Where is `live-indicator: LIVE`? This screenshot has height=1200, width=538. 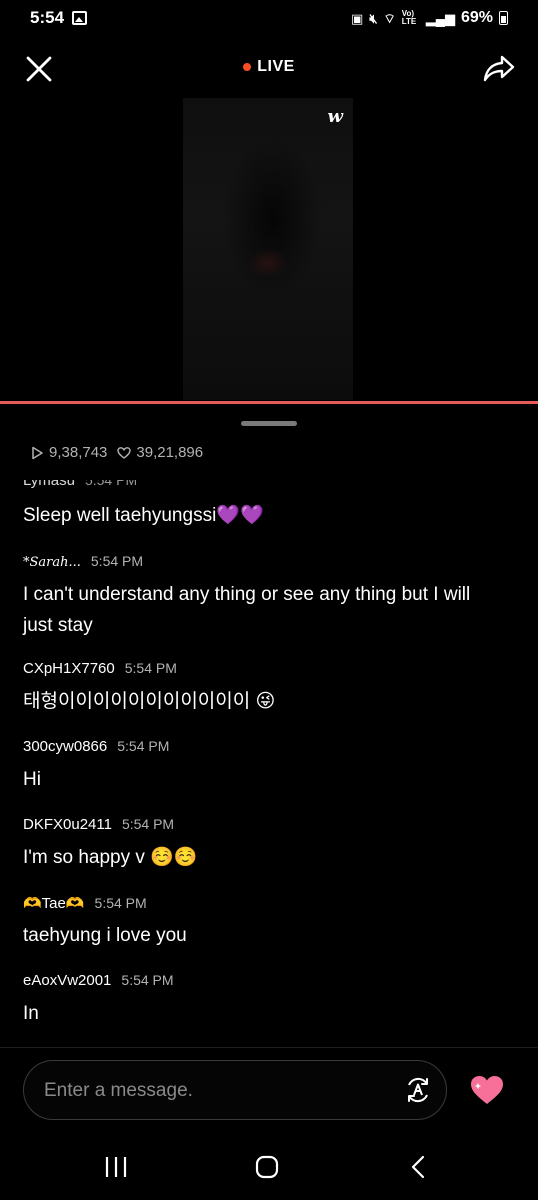 live-indicator: LIVE is located at coordinates (269, 67).